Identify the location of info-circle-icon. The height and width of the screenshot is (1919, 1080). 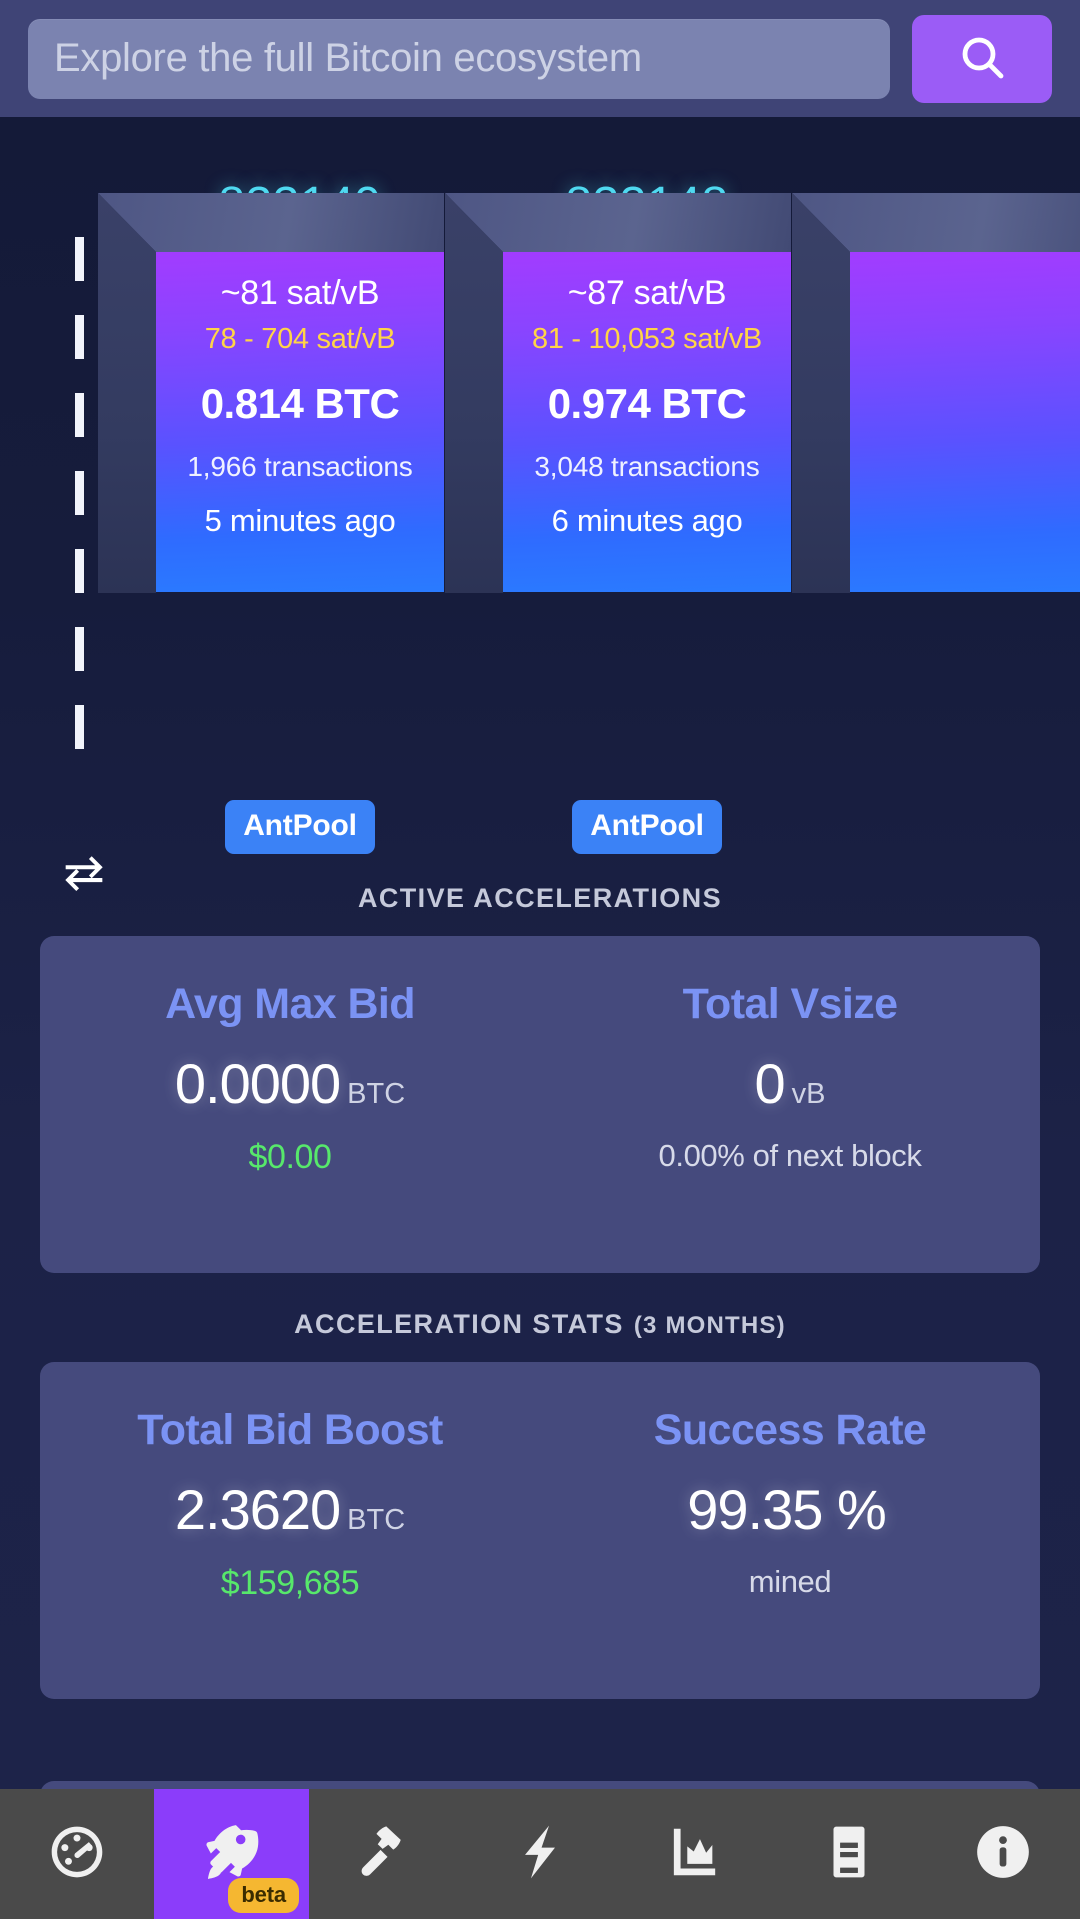
(1003, 1854).